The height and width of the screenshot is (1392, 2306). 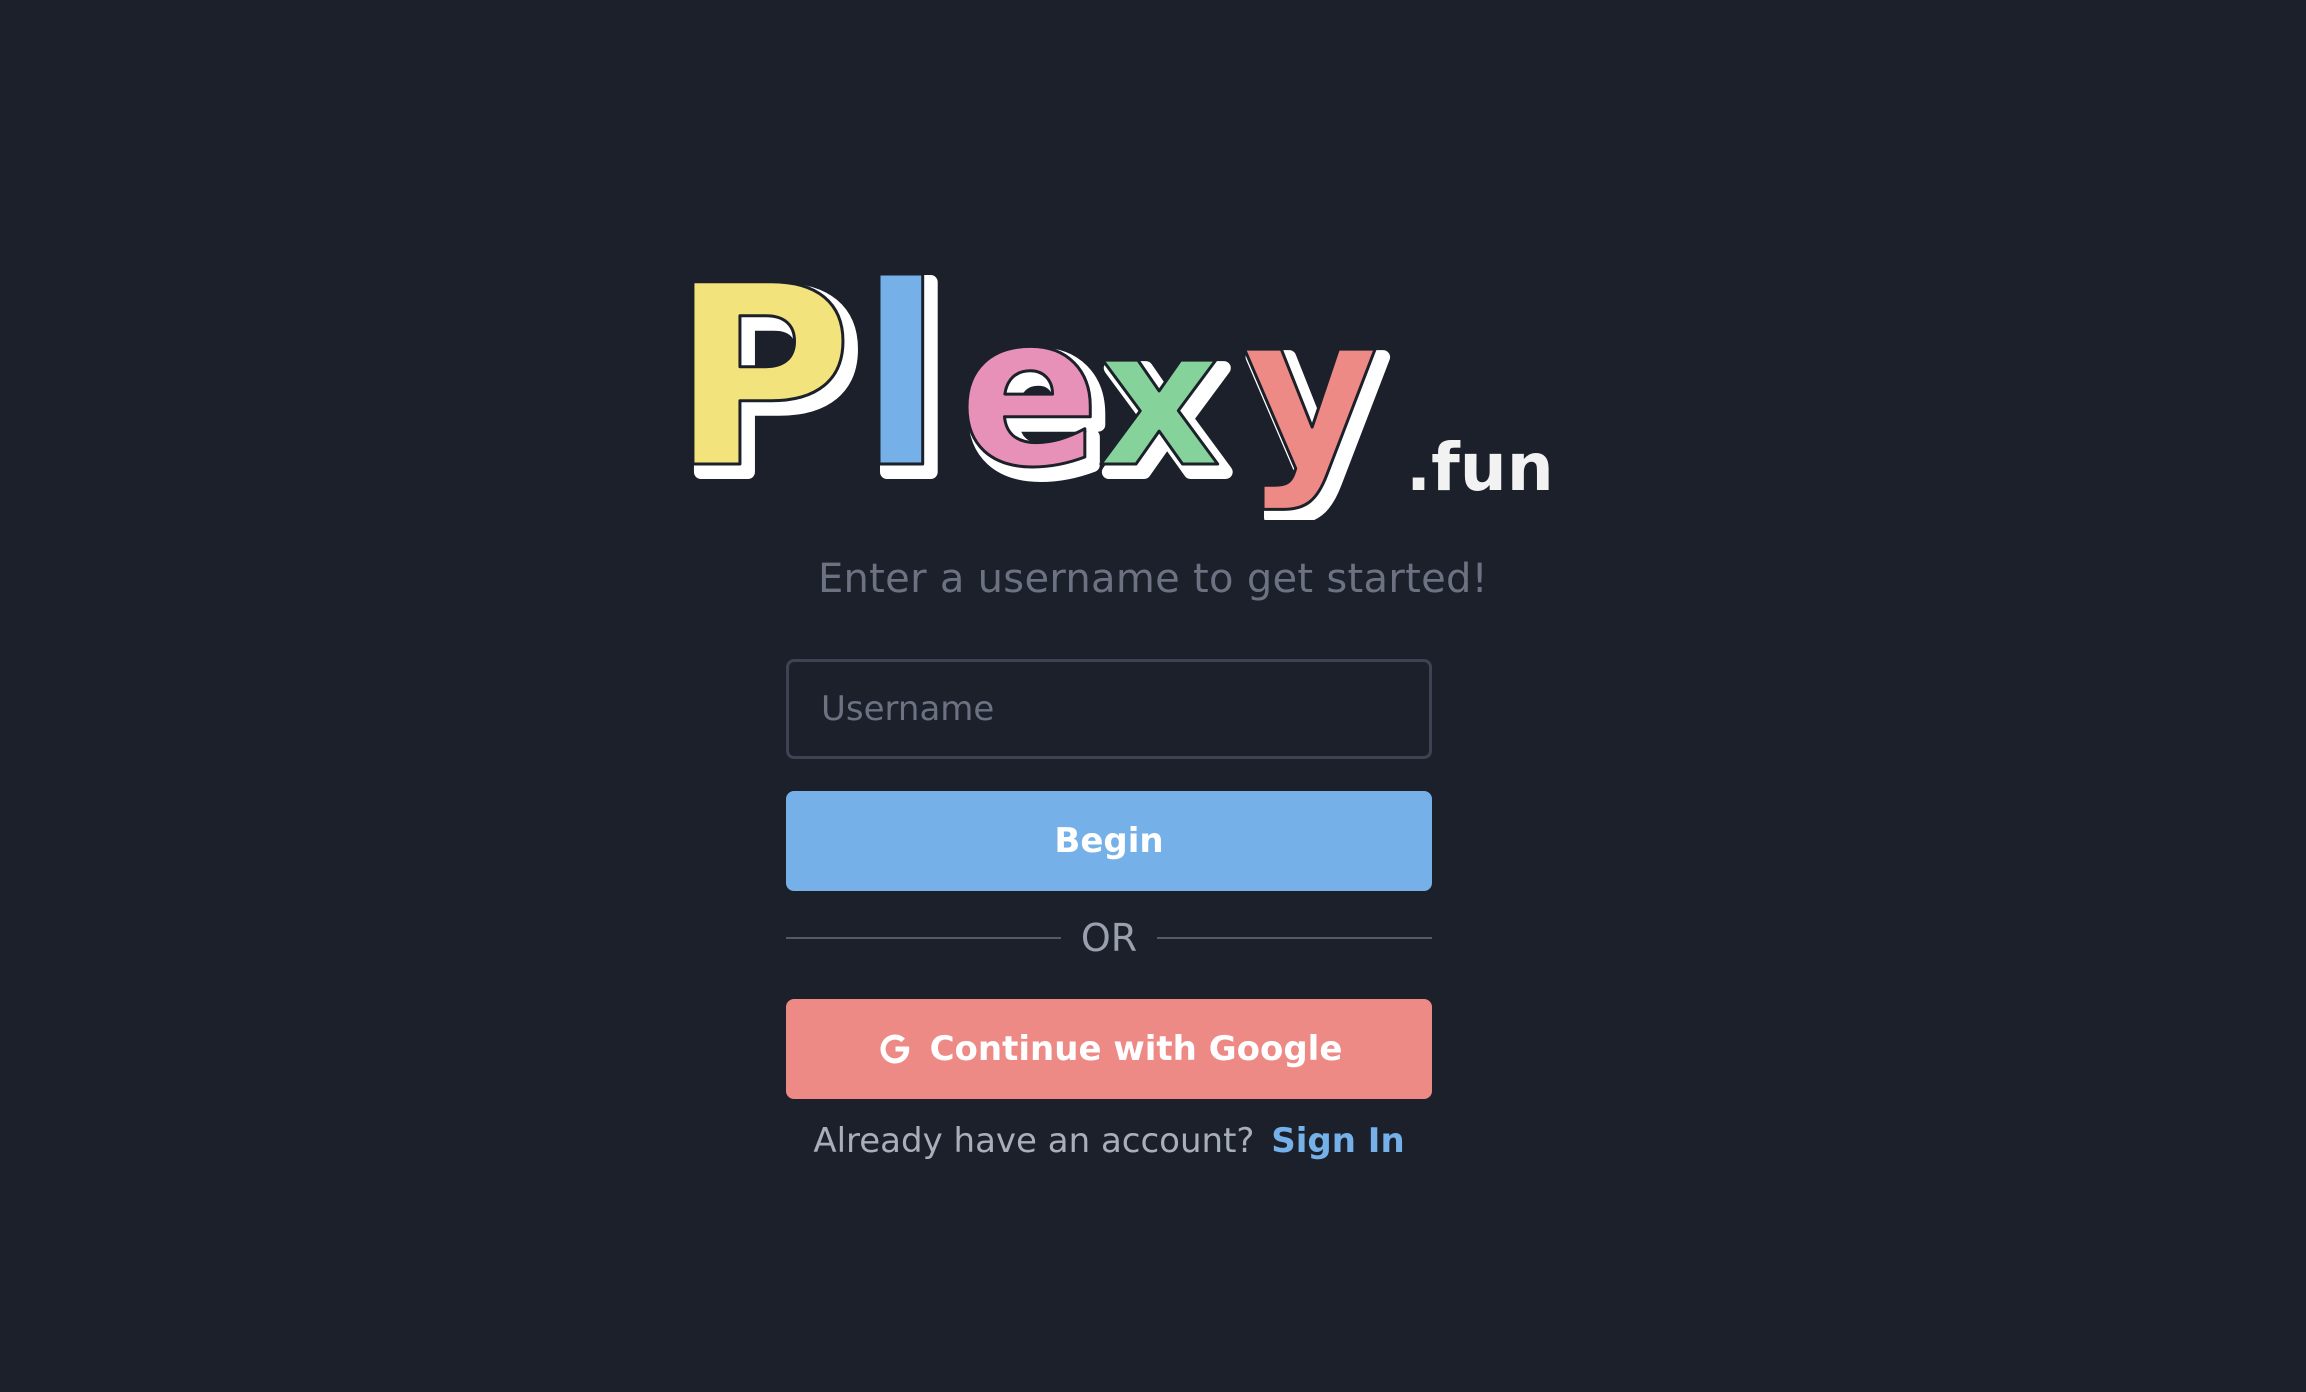 What do you see at coordinates (1295, 938) in the screenshot?
I see `divider-line-right` at bounding box center [1295, 938].